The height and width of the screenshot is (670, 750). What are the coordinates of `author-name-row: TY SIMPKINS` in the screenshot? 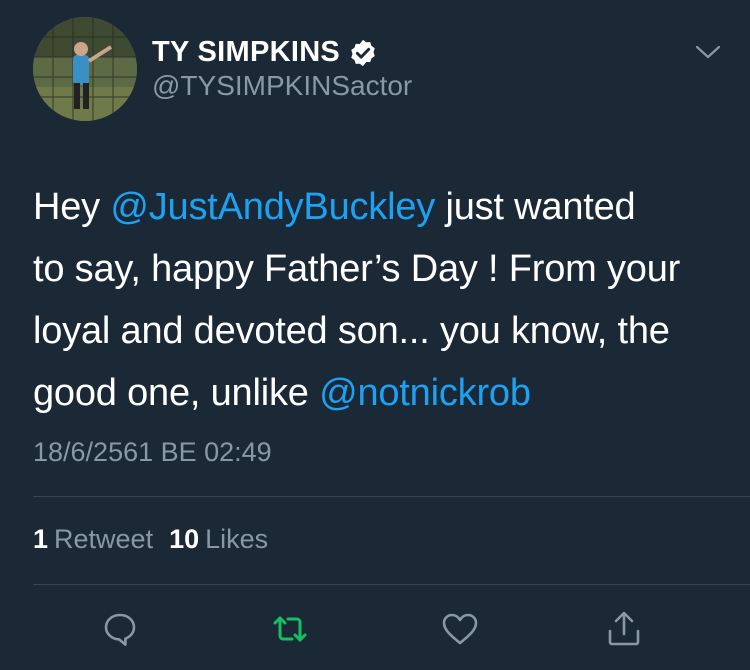 It's located at (265, 52).